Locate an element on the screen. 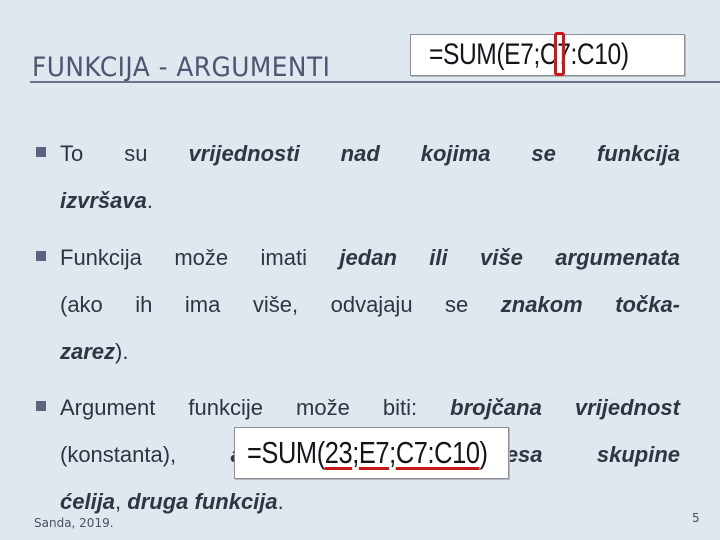 The image size is (720, 540). formula-text: =SUM(E7;C7:C10) is located at coordinates (529, 55).